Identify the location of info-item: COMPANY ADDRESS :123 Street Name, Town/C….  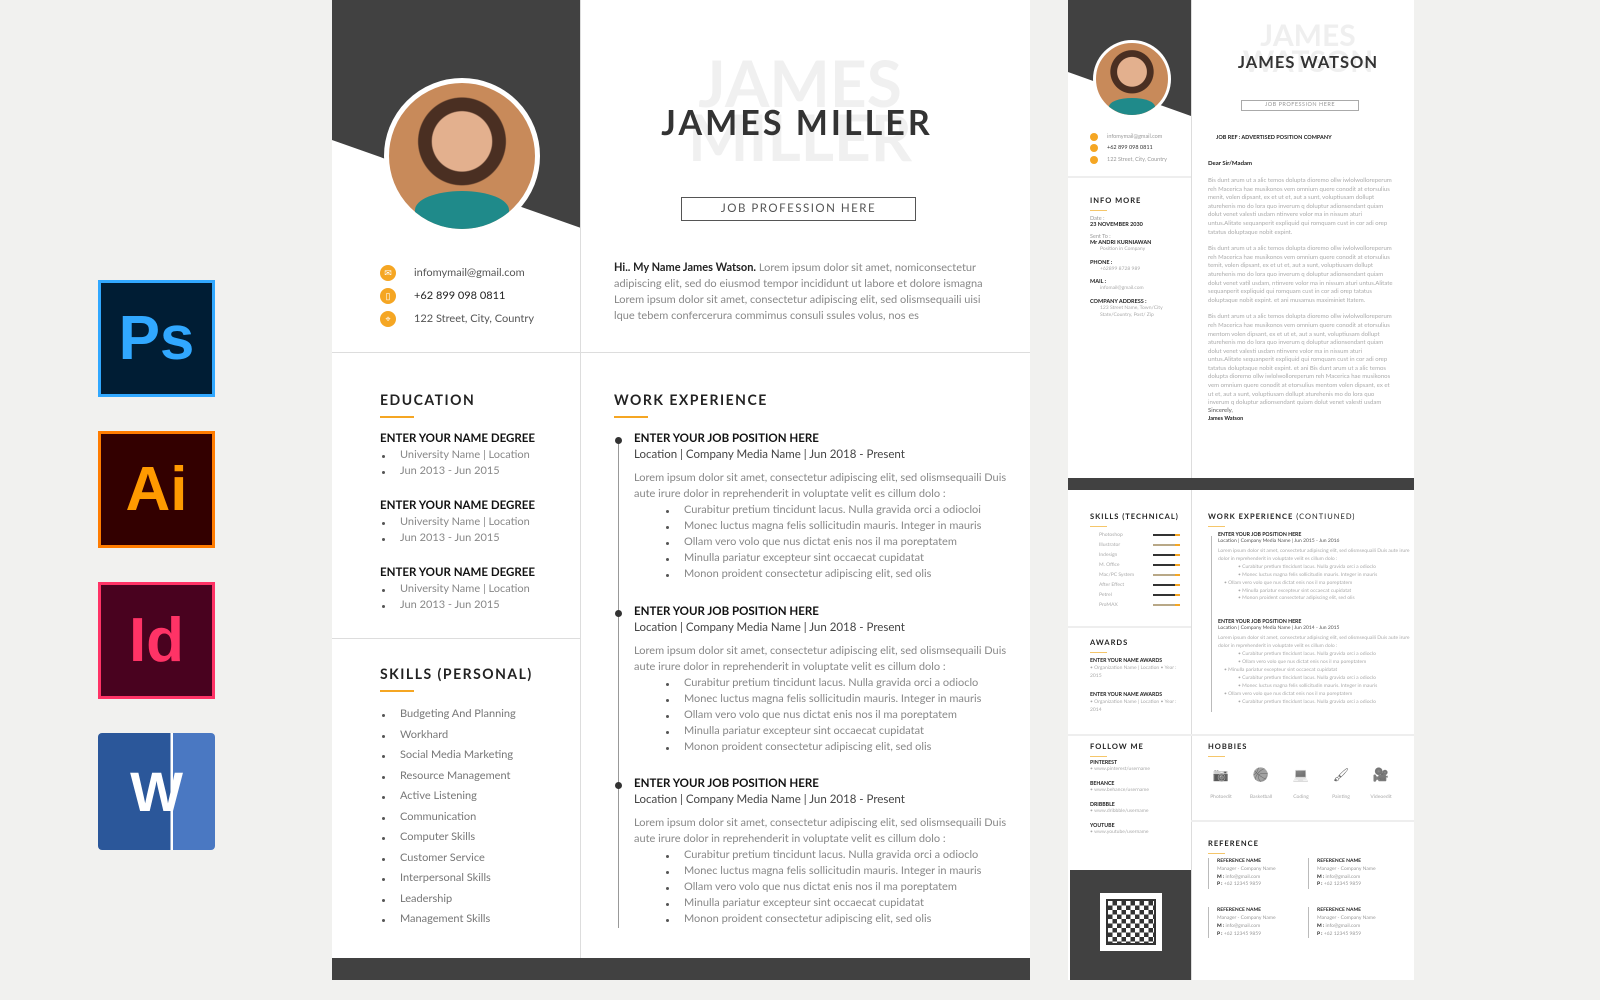
(1137, 309).